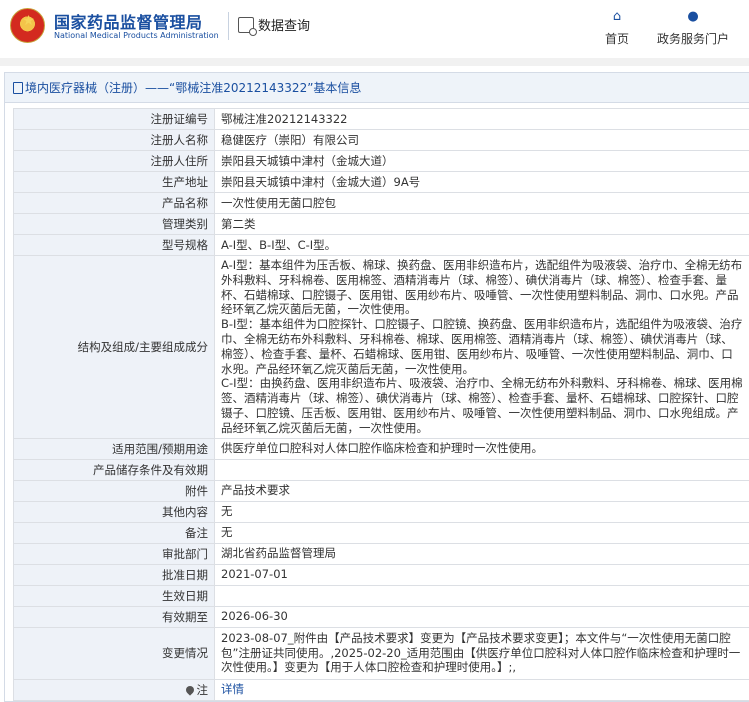 Image resolution: width=749 pixels, height=702 pixels. I want to click on table-row: 注册人住所 崇阳县天城镇中津村（金城大道）, so click(381, 161).